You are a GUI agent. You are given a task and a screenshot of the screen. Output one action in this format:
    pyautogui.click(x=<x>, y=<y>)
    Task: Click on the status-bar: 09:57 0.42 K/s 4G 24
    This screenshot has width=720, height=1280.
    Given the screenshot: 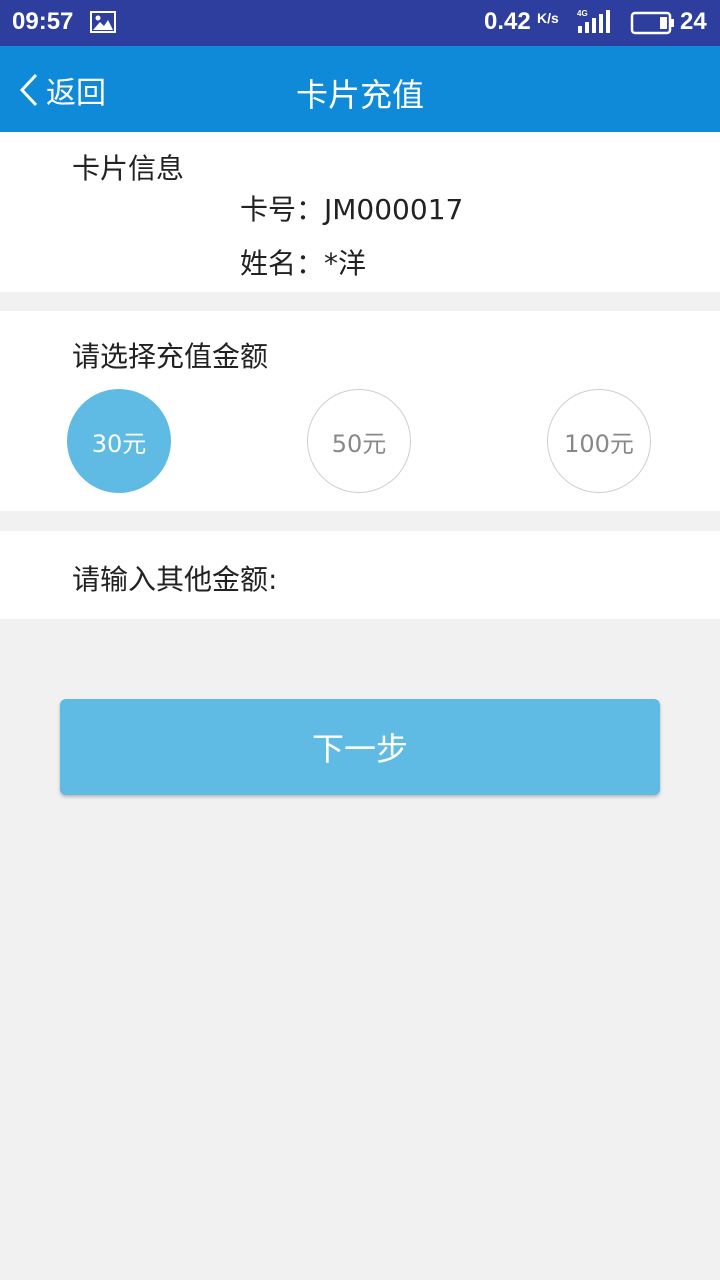 What is the action you would take?
    pyautogui.click(x=360, y=23)
    